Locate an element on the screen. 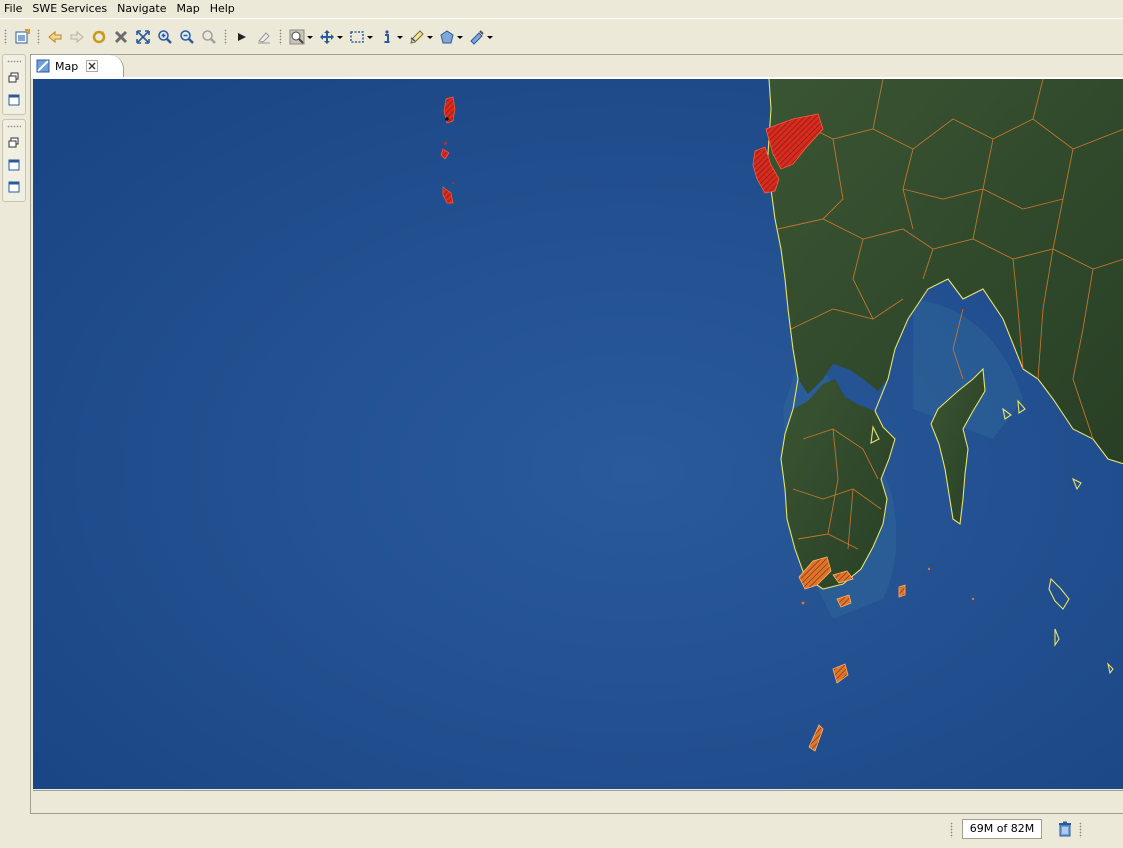 This screenshot has height=848, width=1123. refresh-icon is located at coordinates (99, 37).